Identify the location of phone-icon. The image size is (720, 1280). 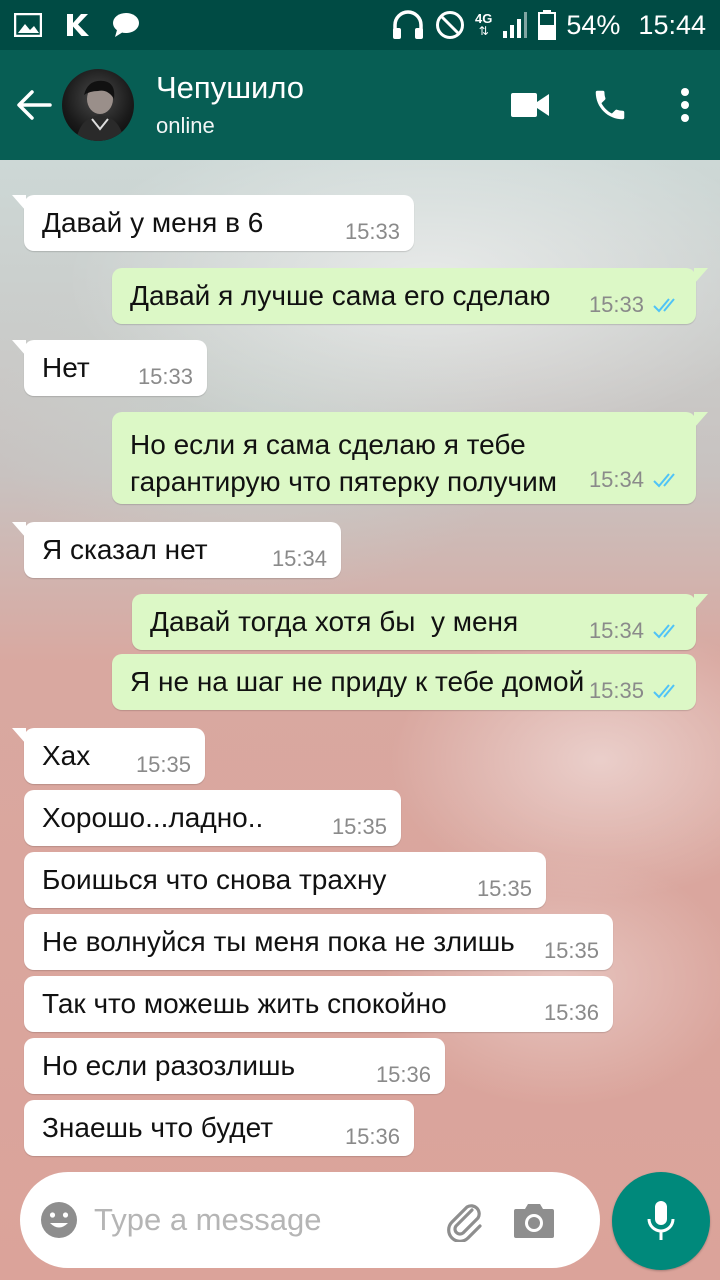
(610, 105).